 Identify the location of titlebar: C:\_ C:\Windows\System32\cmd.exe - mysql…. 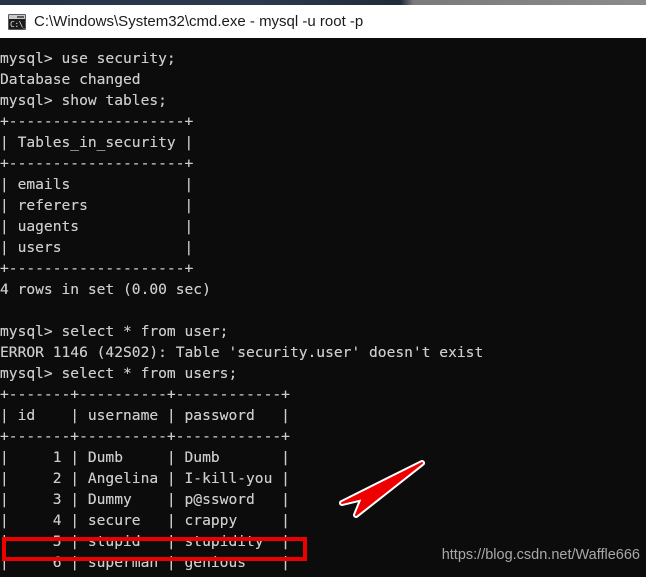
(323, 21).